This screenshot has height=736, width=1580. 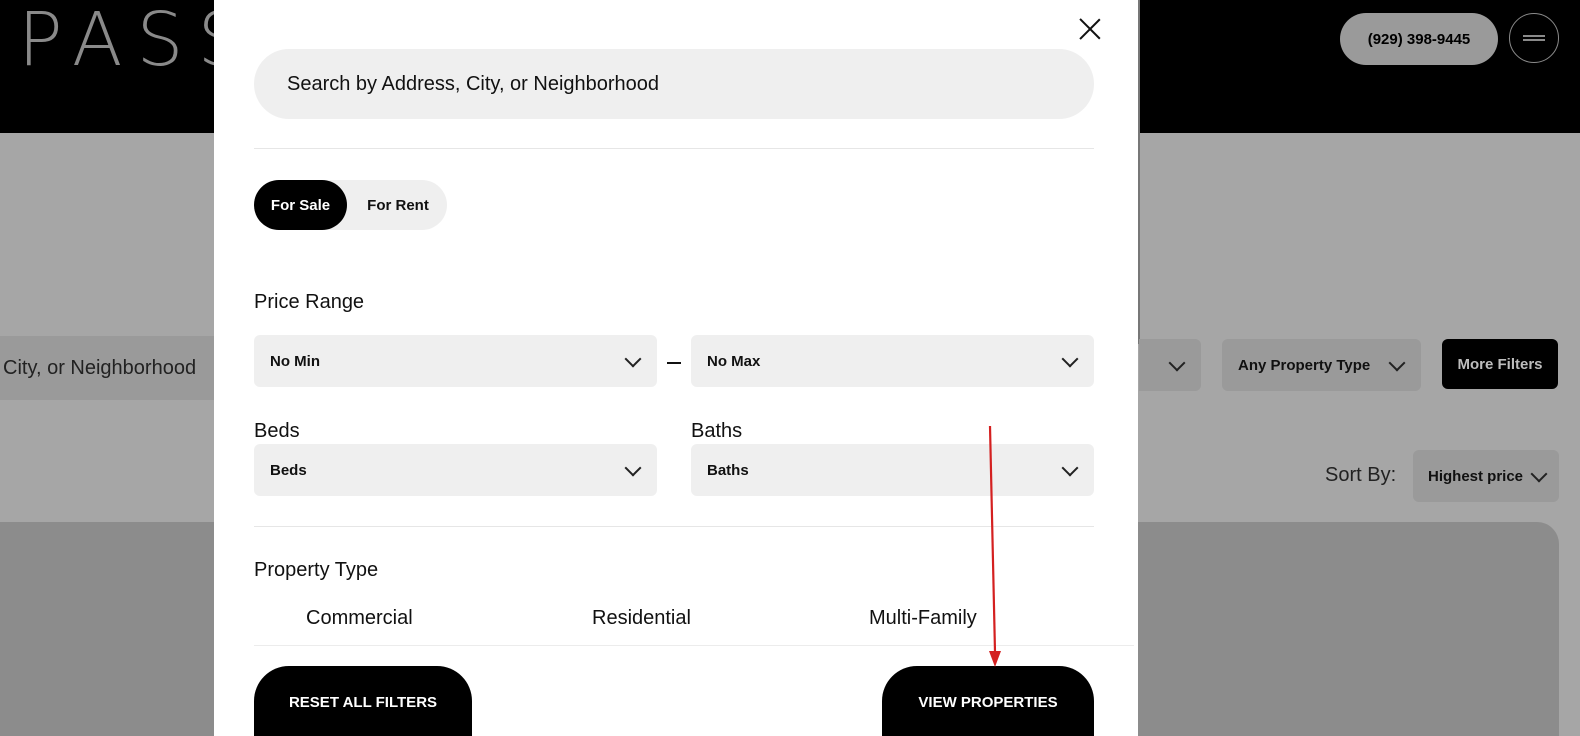 What do you see at coordinates (350, 205) in the screenshot?
I see `listing-type-toggle: For Sale For Rent` at bounding box center [350, 205].